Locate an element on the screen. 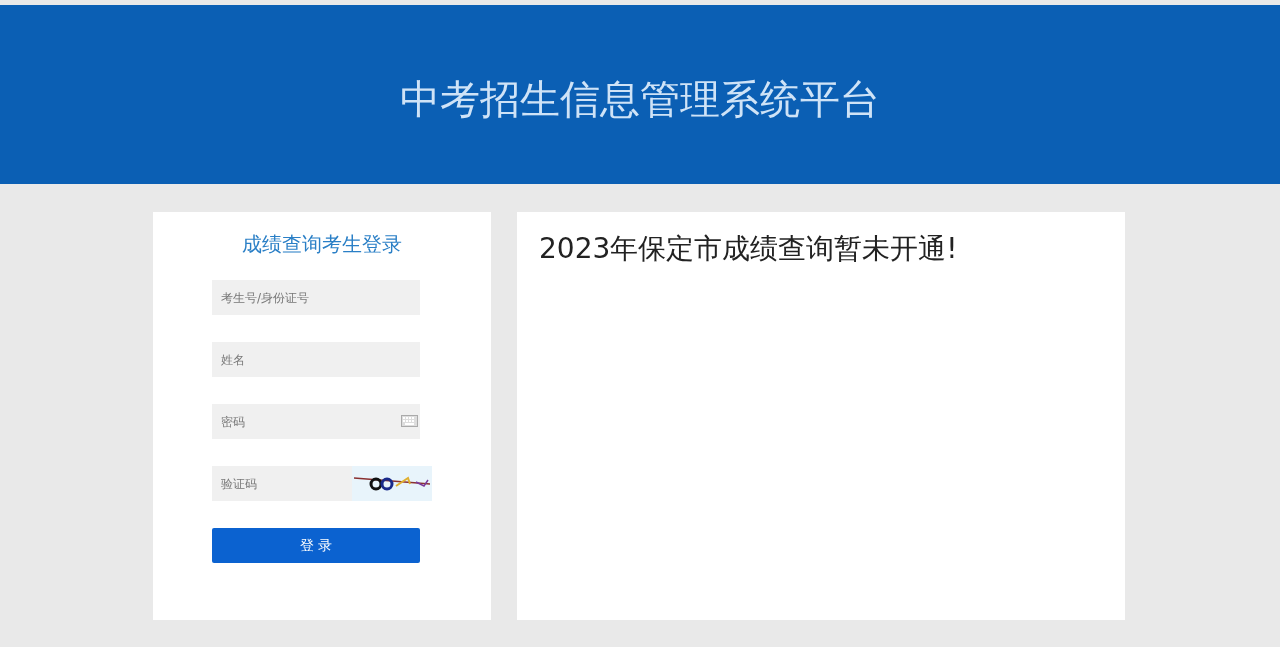  login-title: 成绩查询考生登录 is located at coordinates (322, 244).